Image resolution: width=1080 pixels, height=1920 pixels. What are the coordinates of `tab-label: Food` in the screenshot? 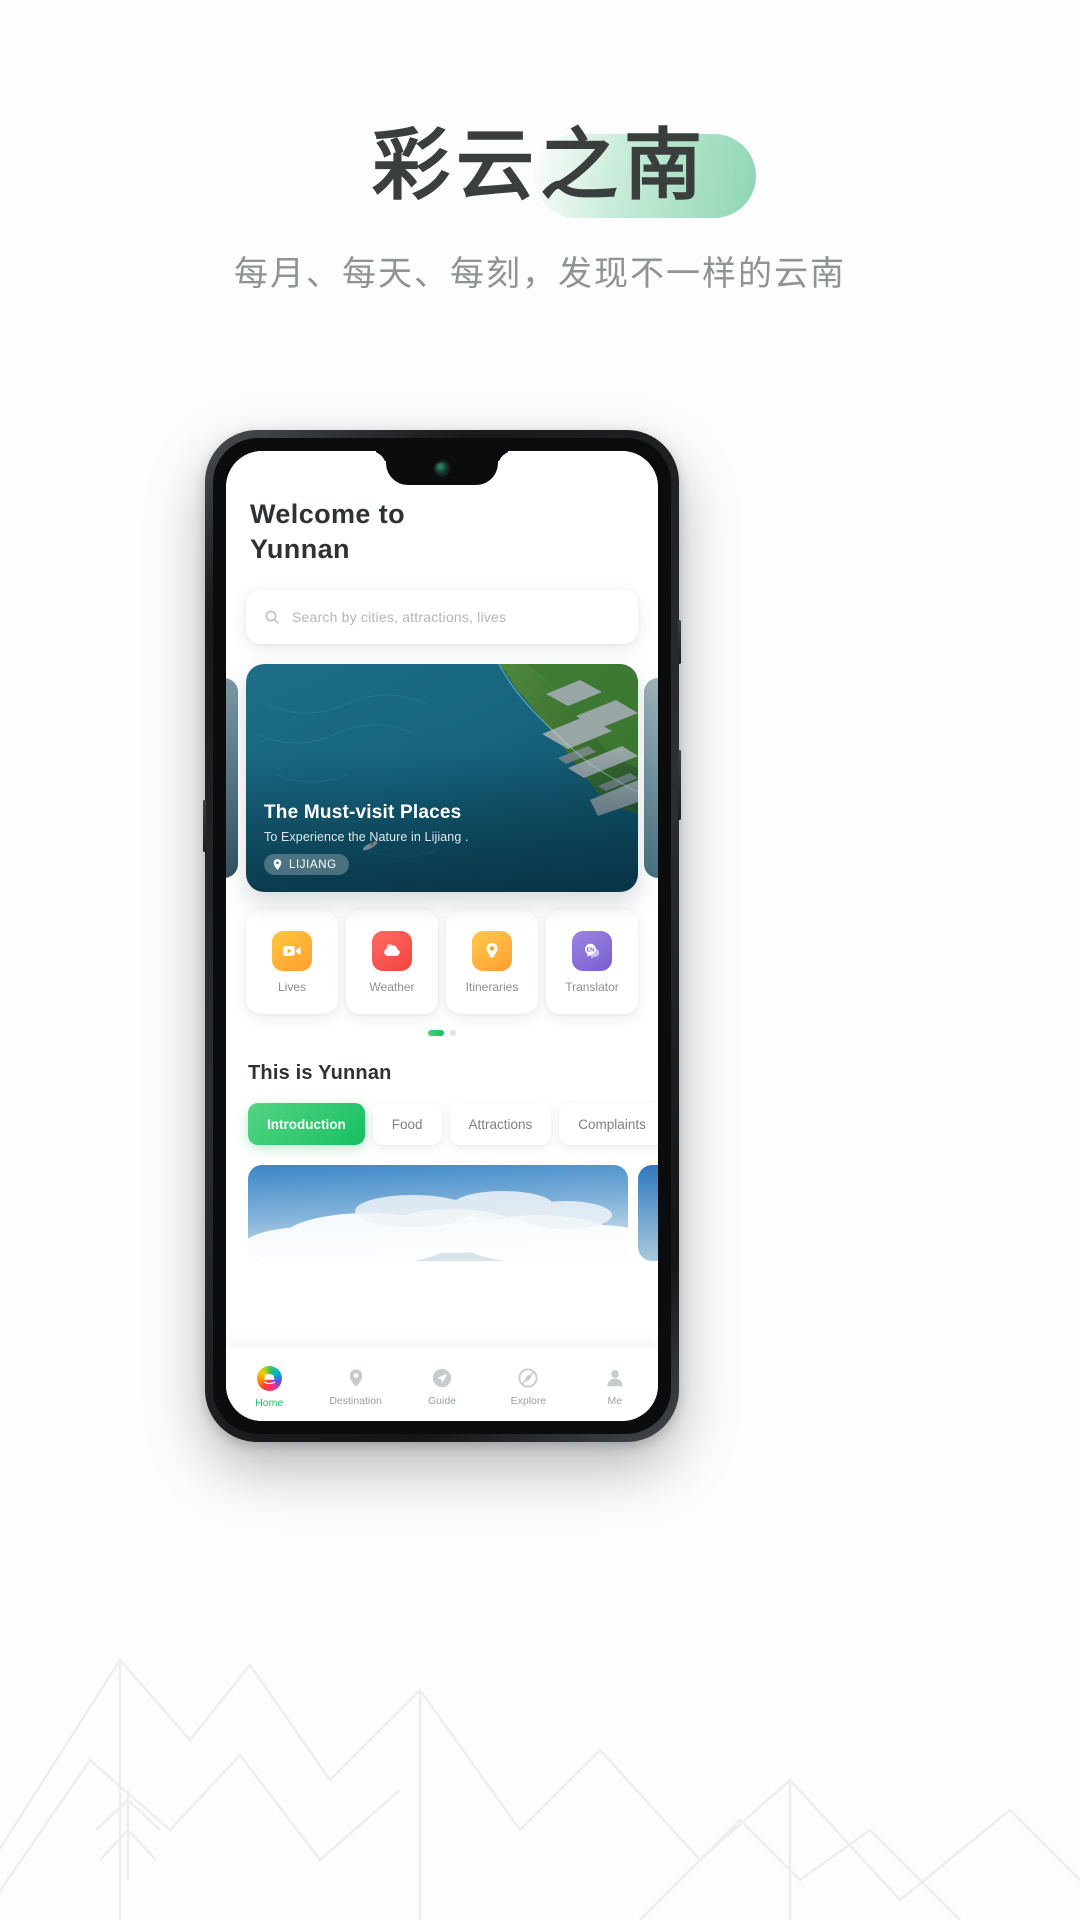 It's located at (407, 1124).